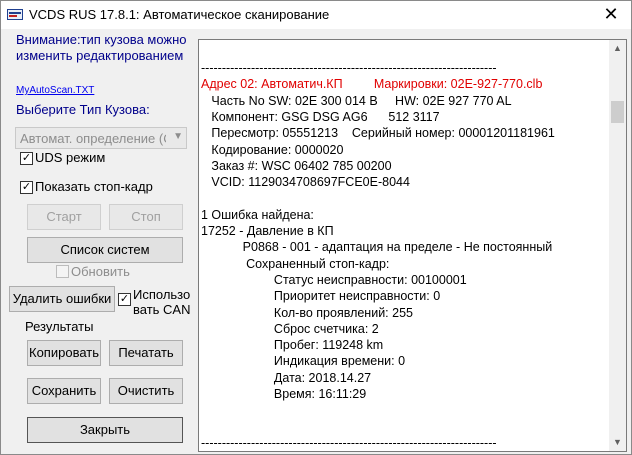  I want to click on use-can-checkbox: ✓, so click(124, 299).